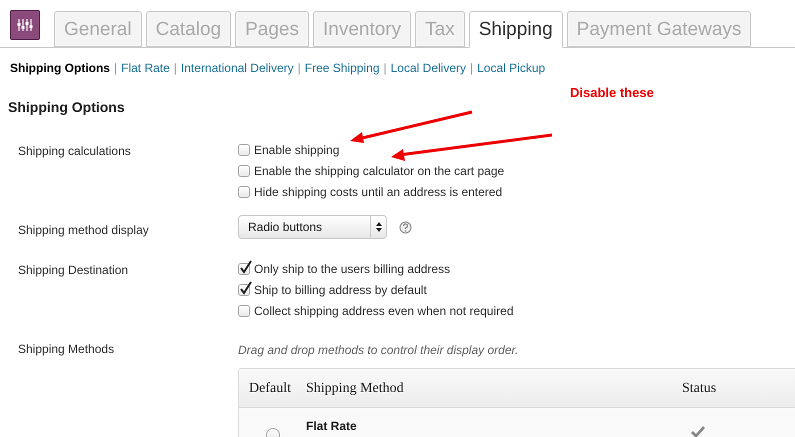 This screenshot has height=437, width=795. What do you see at coordinates (379, 171) in the screenshot?
I see `checkbox-label: Enable the shipping calculator on the cart page` at bounding box center [379, 171].